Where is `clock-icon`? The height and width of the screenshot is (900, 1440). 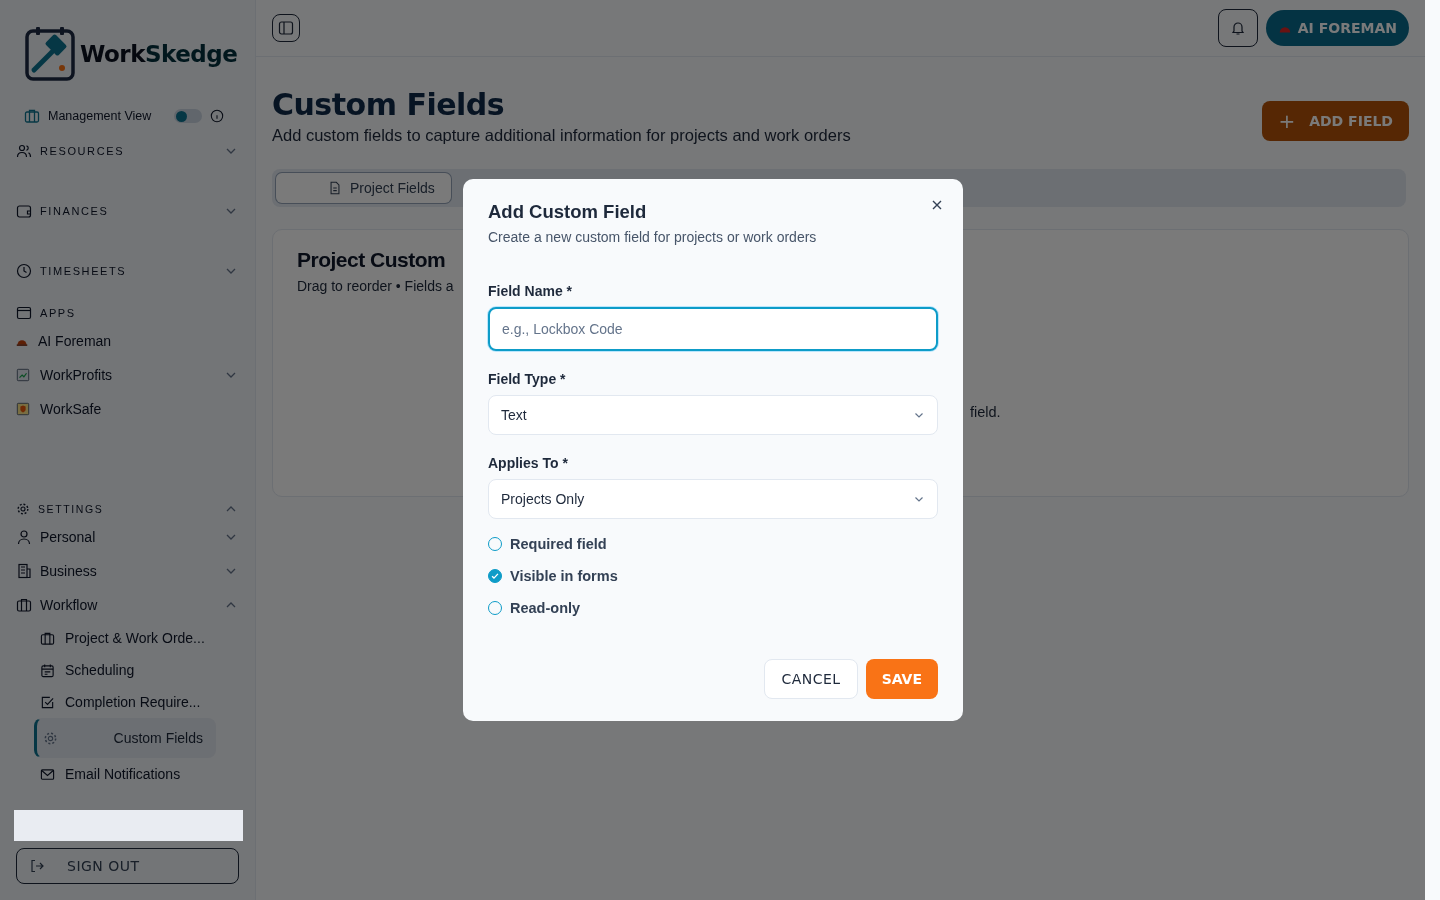 clock-icon is located at coordinates (24, 271).